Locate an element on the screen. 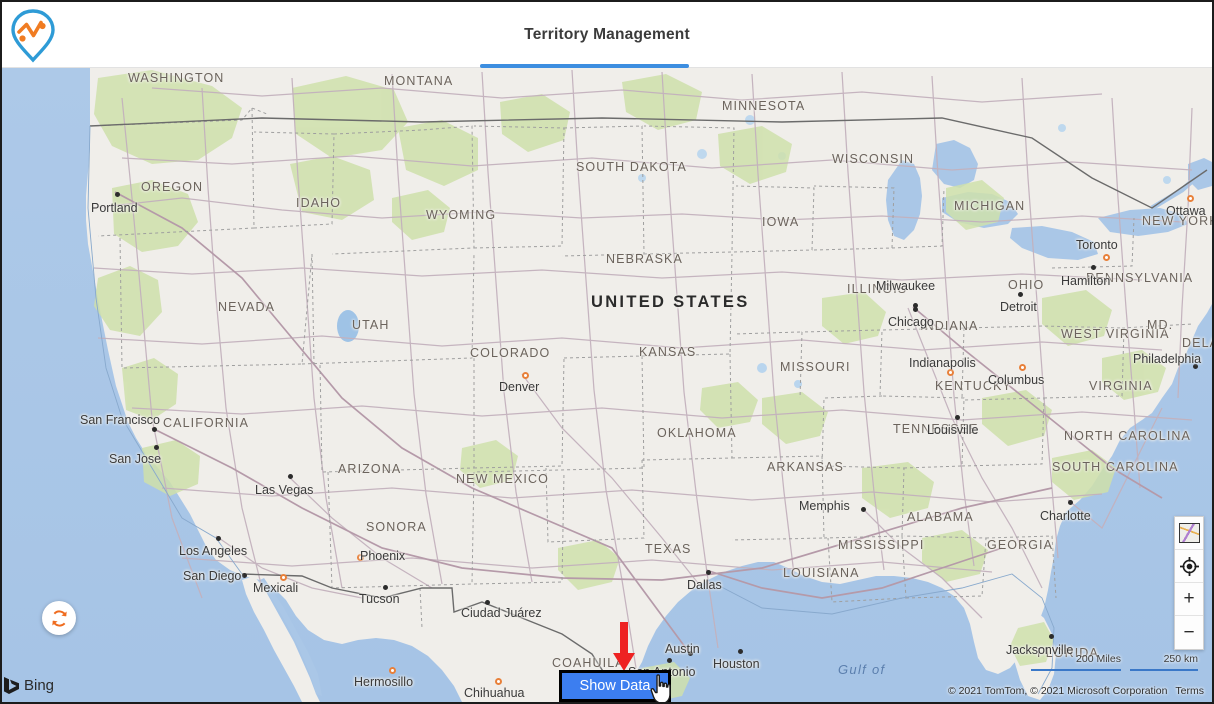 This screenshot has width=1214, height=704. zoom-in-button: + is located at coordinates (1189, 599).